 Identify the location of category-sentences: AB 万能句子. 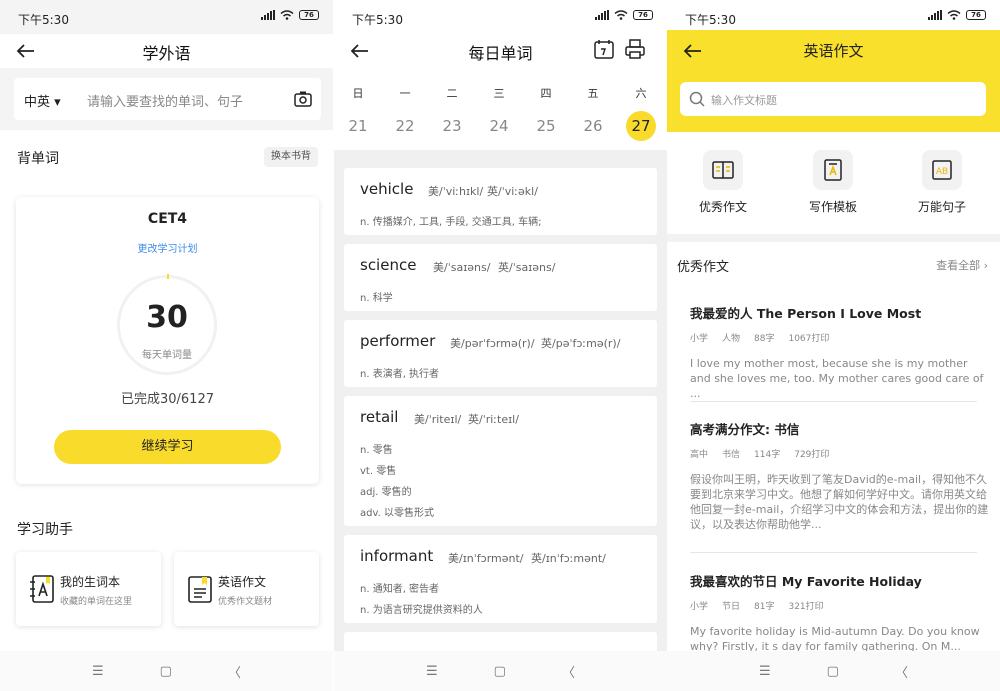
(942, 182).